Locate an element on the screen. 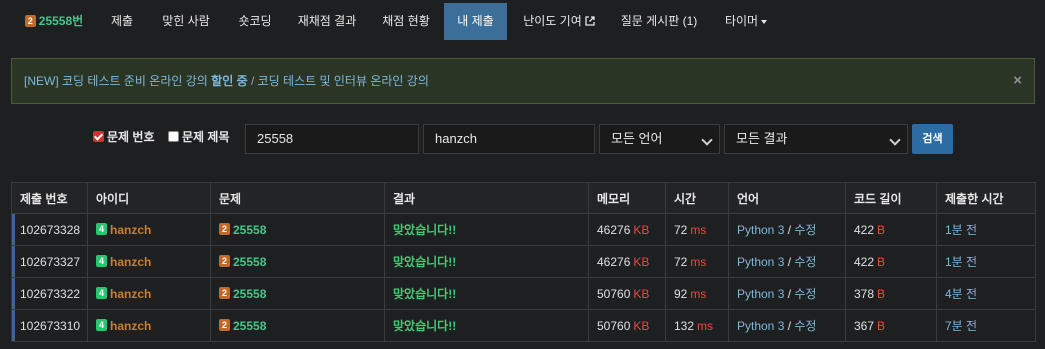  nav-tab-my-submissions: 내 제출 is located at coordinates (475, 21).